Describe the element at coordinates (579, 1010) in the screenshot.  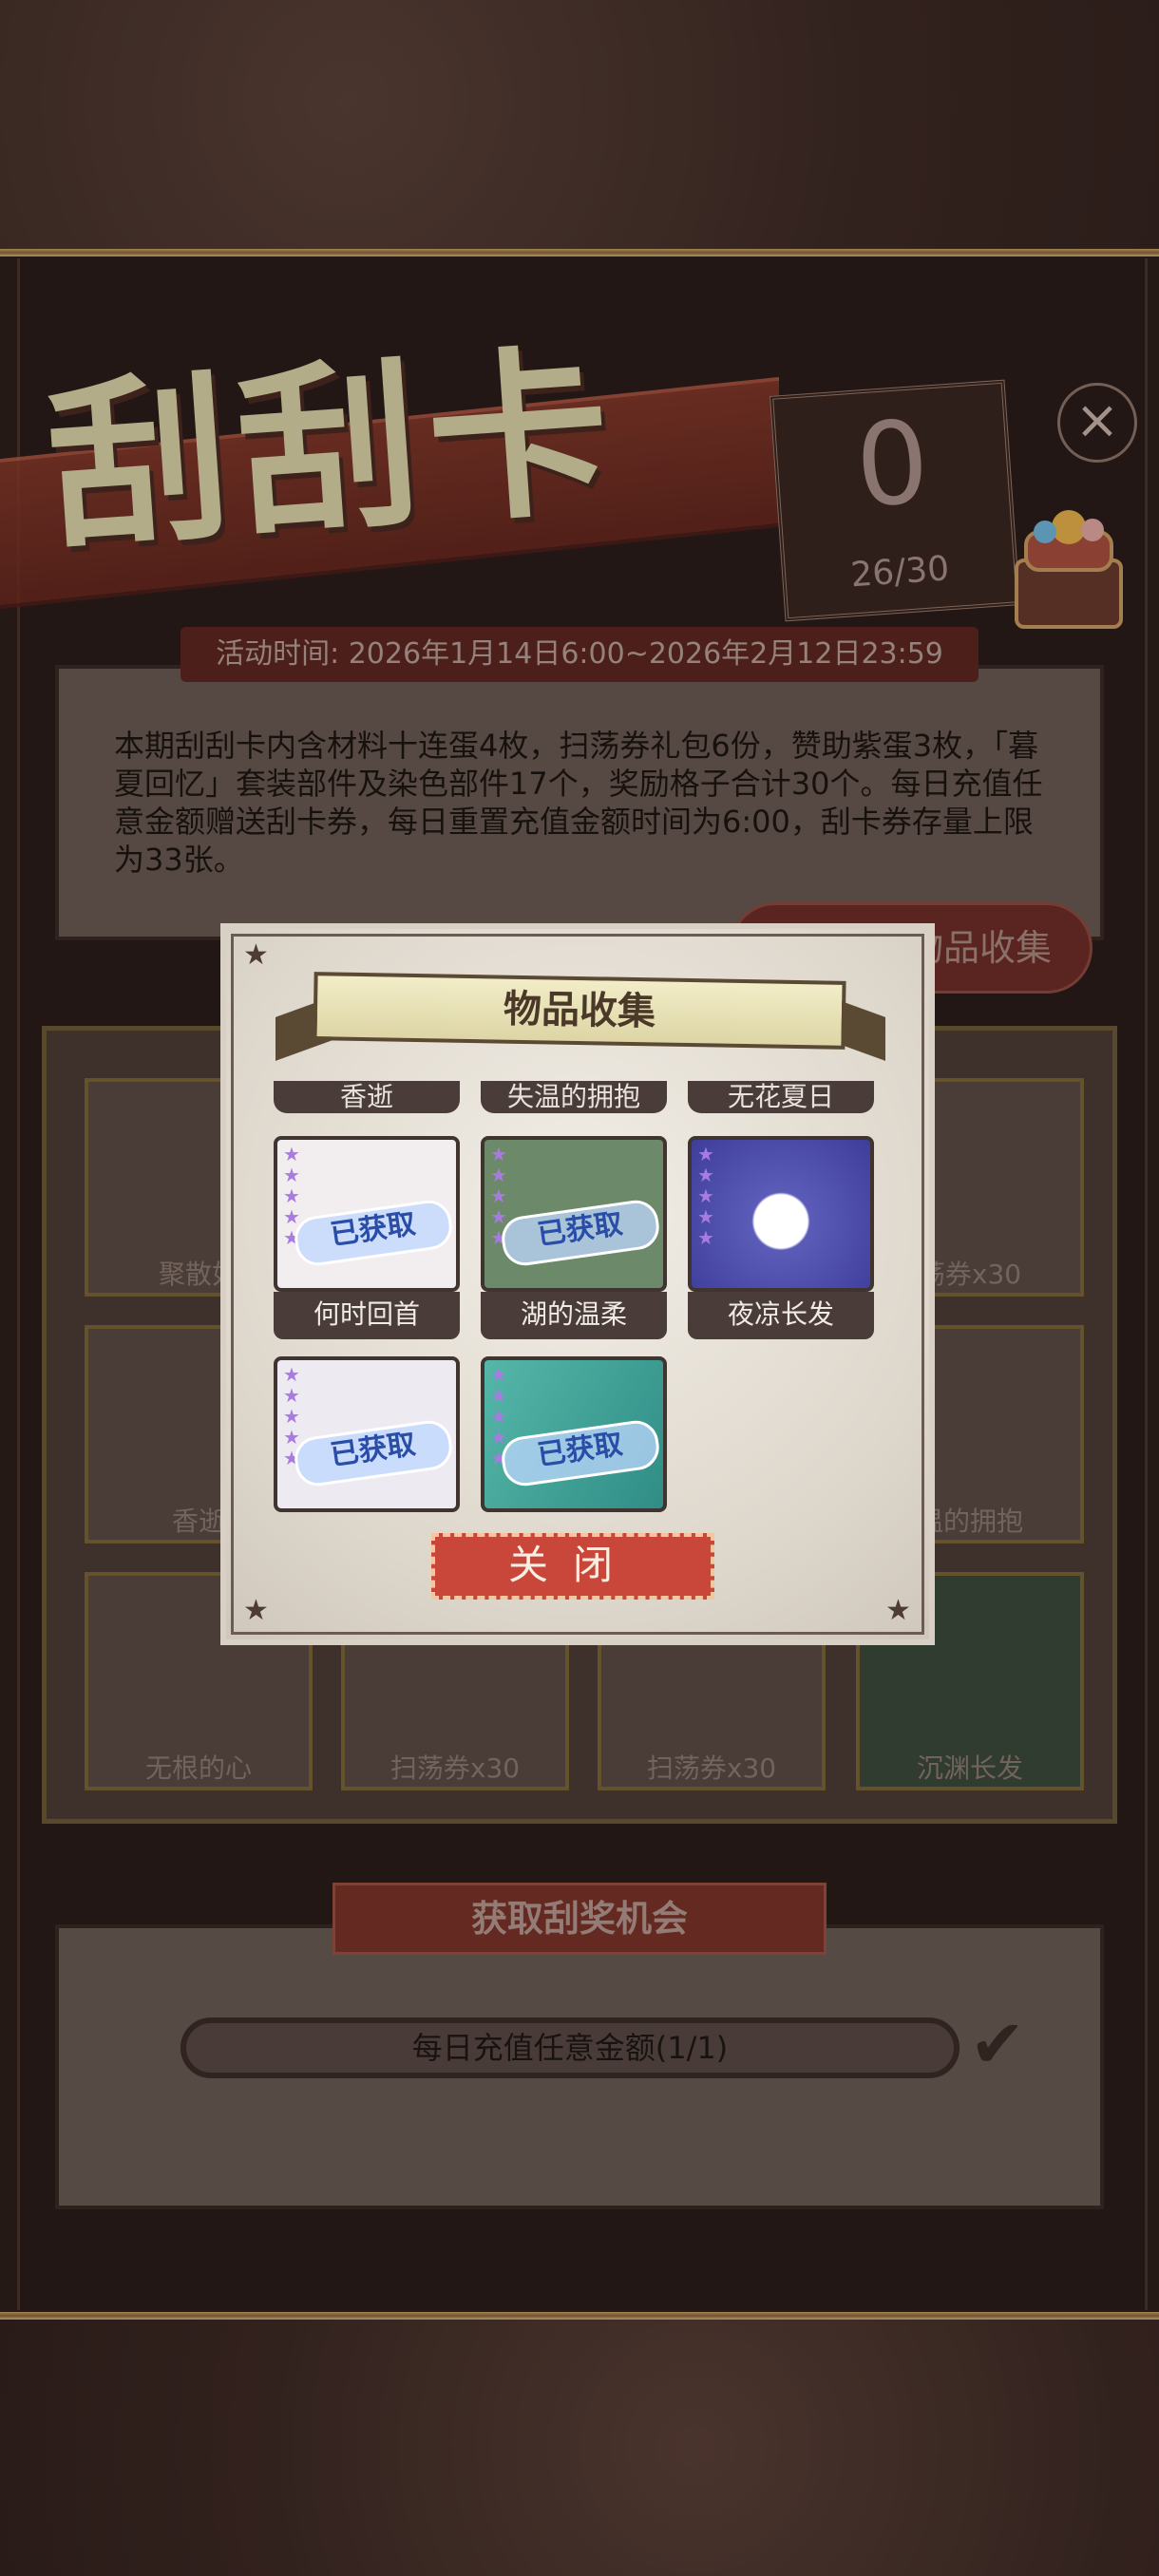
I see `modal-title: 物品收集` at that location.